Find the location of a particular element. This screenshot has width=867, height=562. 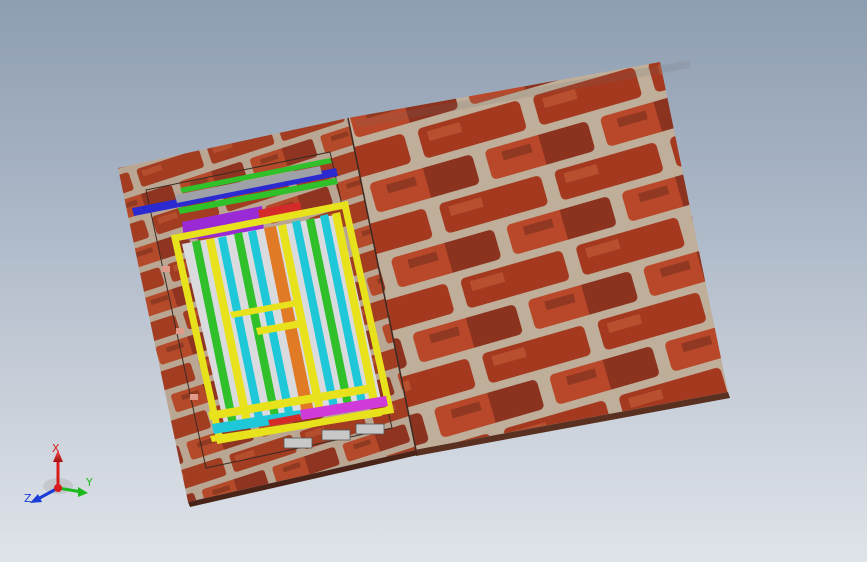

x-axis-label: X is located at coordinates (56, 448).